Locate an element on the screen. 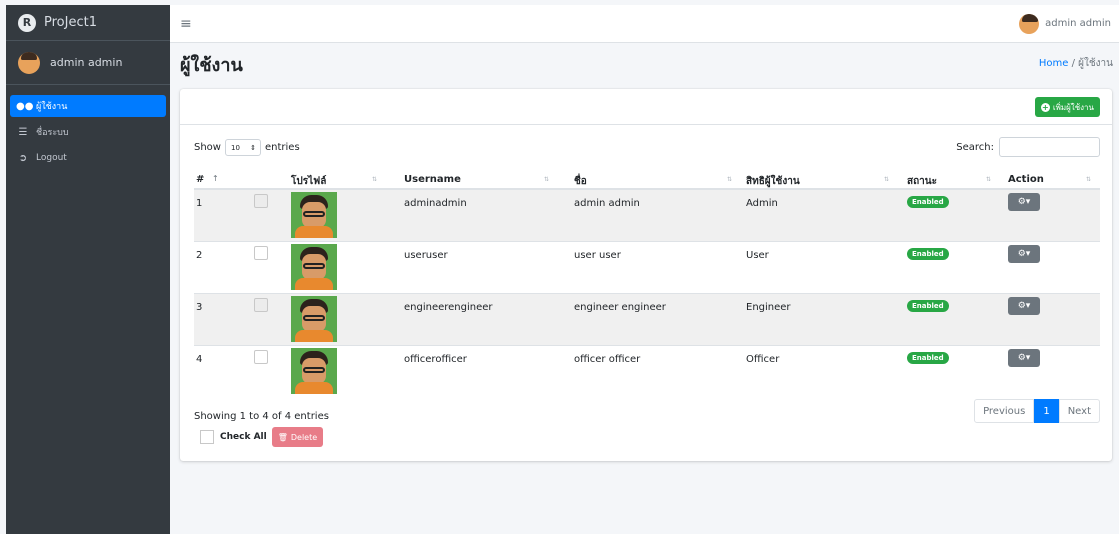 The height and width of the screenshot is (534, 1119). sidebar-nav: ●● ผู้ใช้งาน ☰ ชื่อระบบ ➲ Logout is located at coordinates (88, 127).